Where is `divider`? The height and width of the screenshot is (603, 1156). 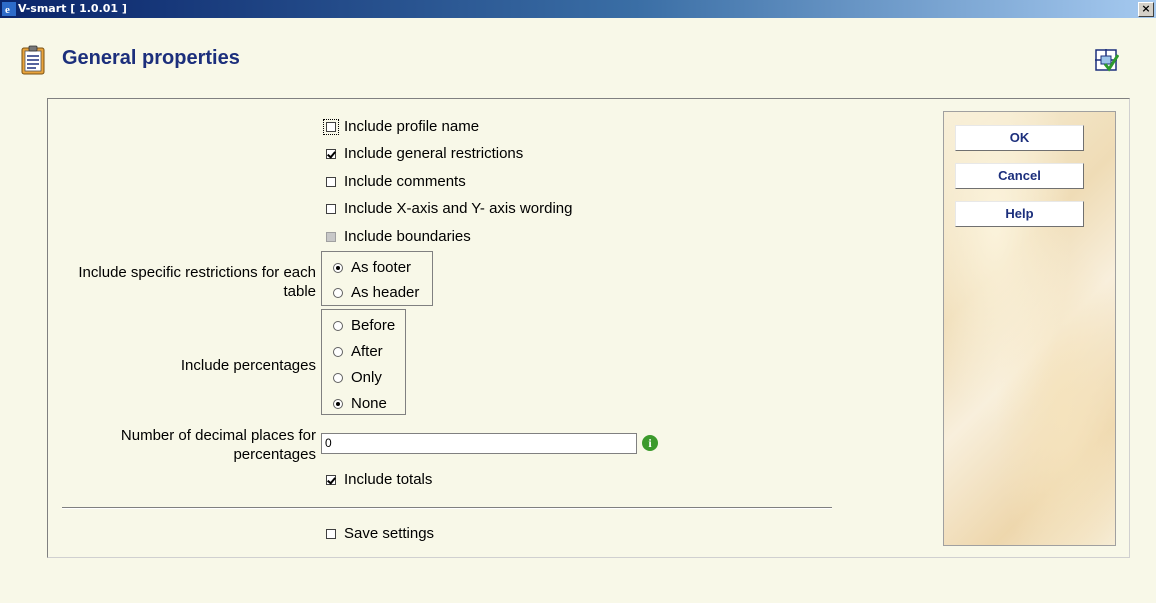
divider is located at coordinates (447, 508).